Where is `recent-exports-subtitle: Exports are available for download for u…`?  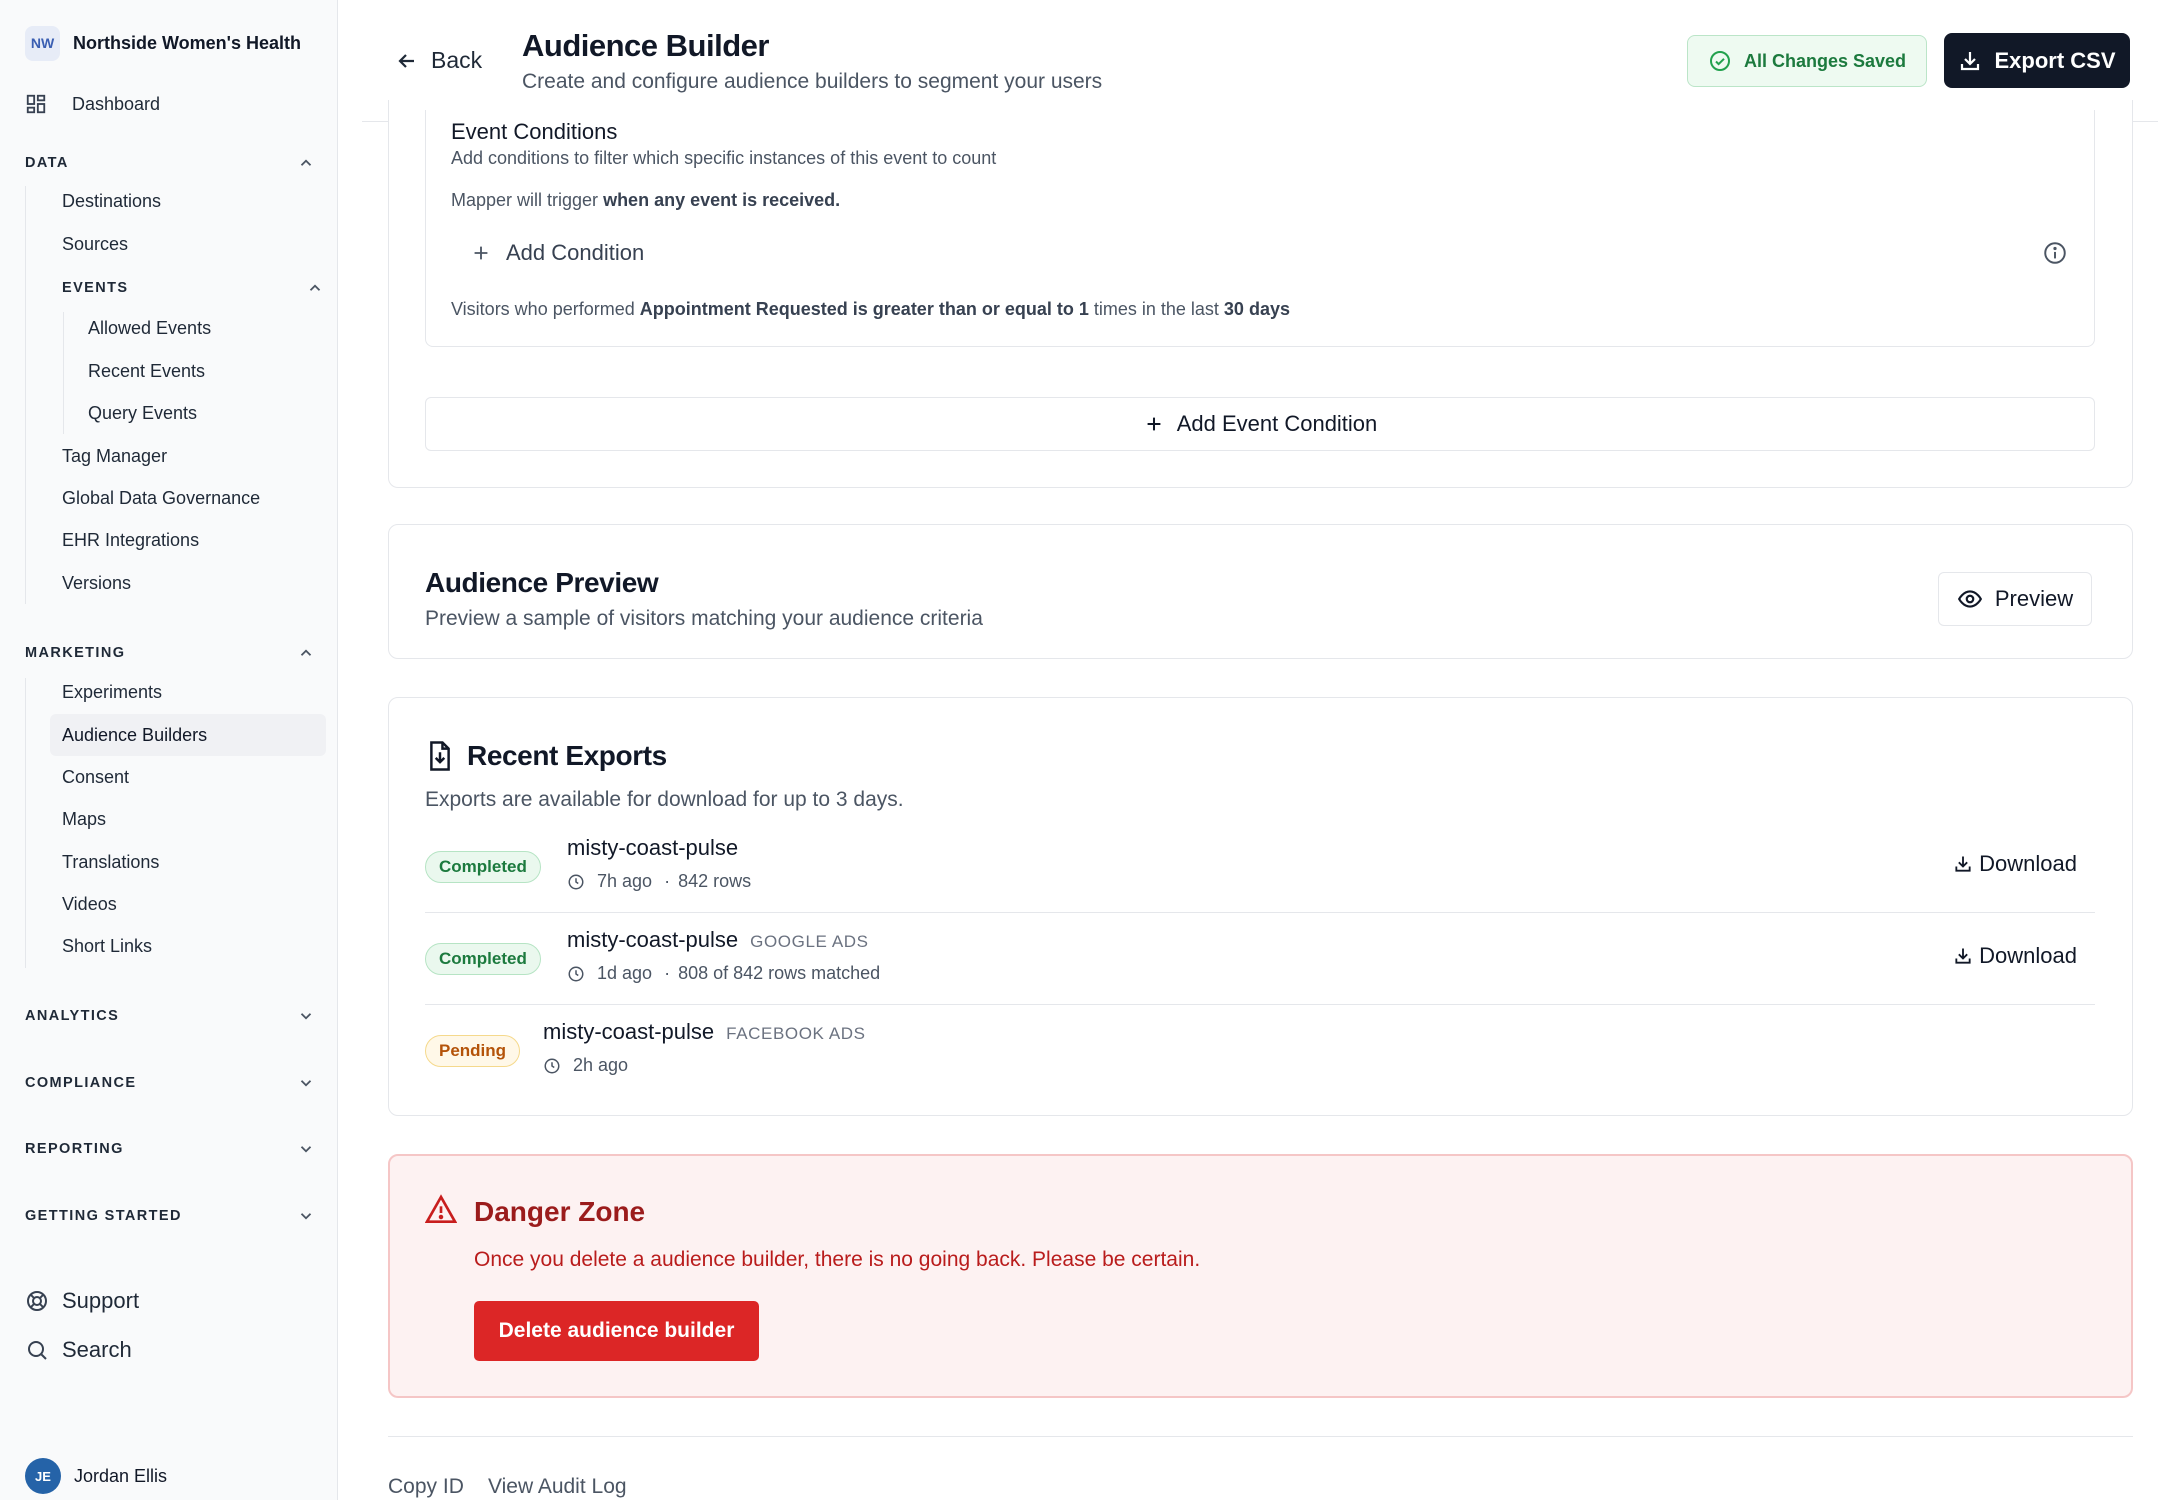 recent-exports-subtitle: Exports are available for download for u… is located at coordinates (664, 799).